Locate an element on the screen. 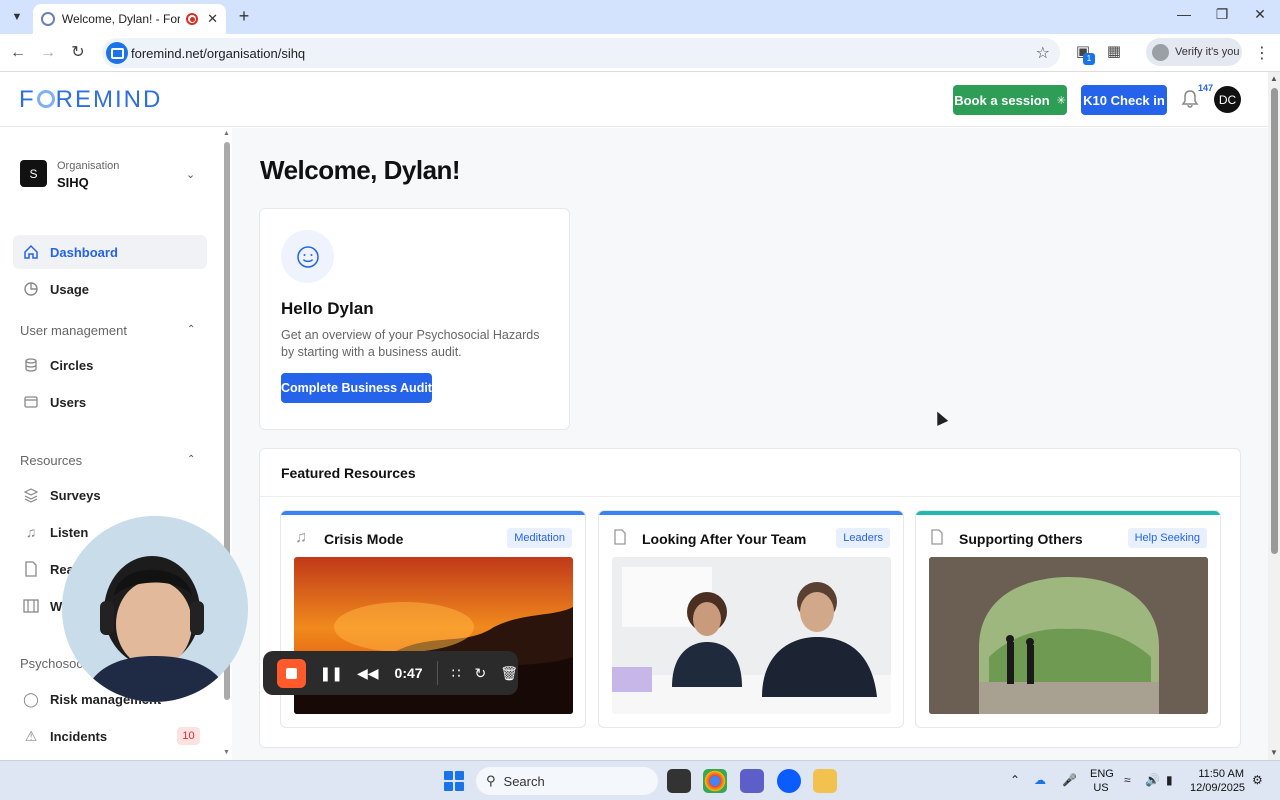 This screenshot has height=800, width=1280. system-clock: 11:50 AM 12/09/2025 is located at coordinates (1218, 781).